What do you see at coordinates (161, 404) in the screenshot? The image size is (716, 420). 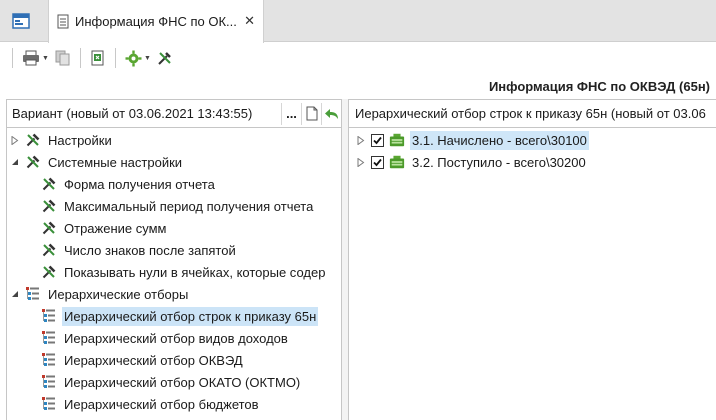 I see `tree-node-label: Иерархический отбор бюджетов` at bounding box center [161, 404].